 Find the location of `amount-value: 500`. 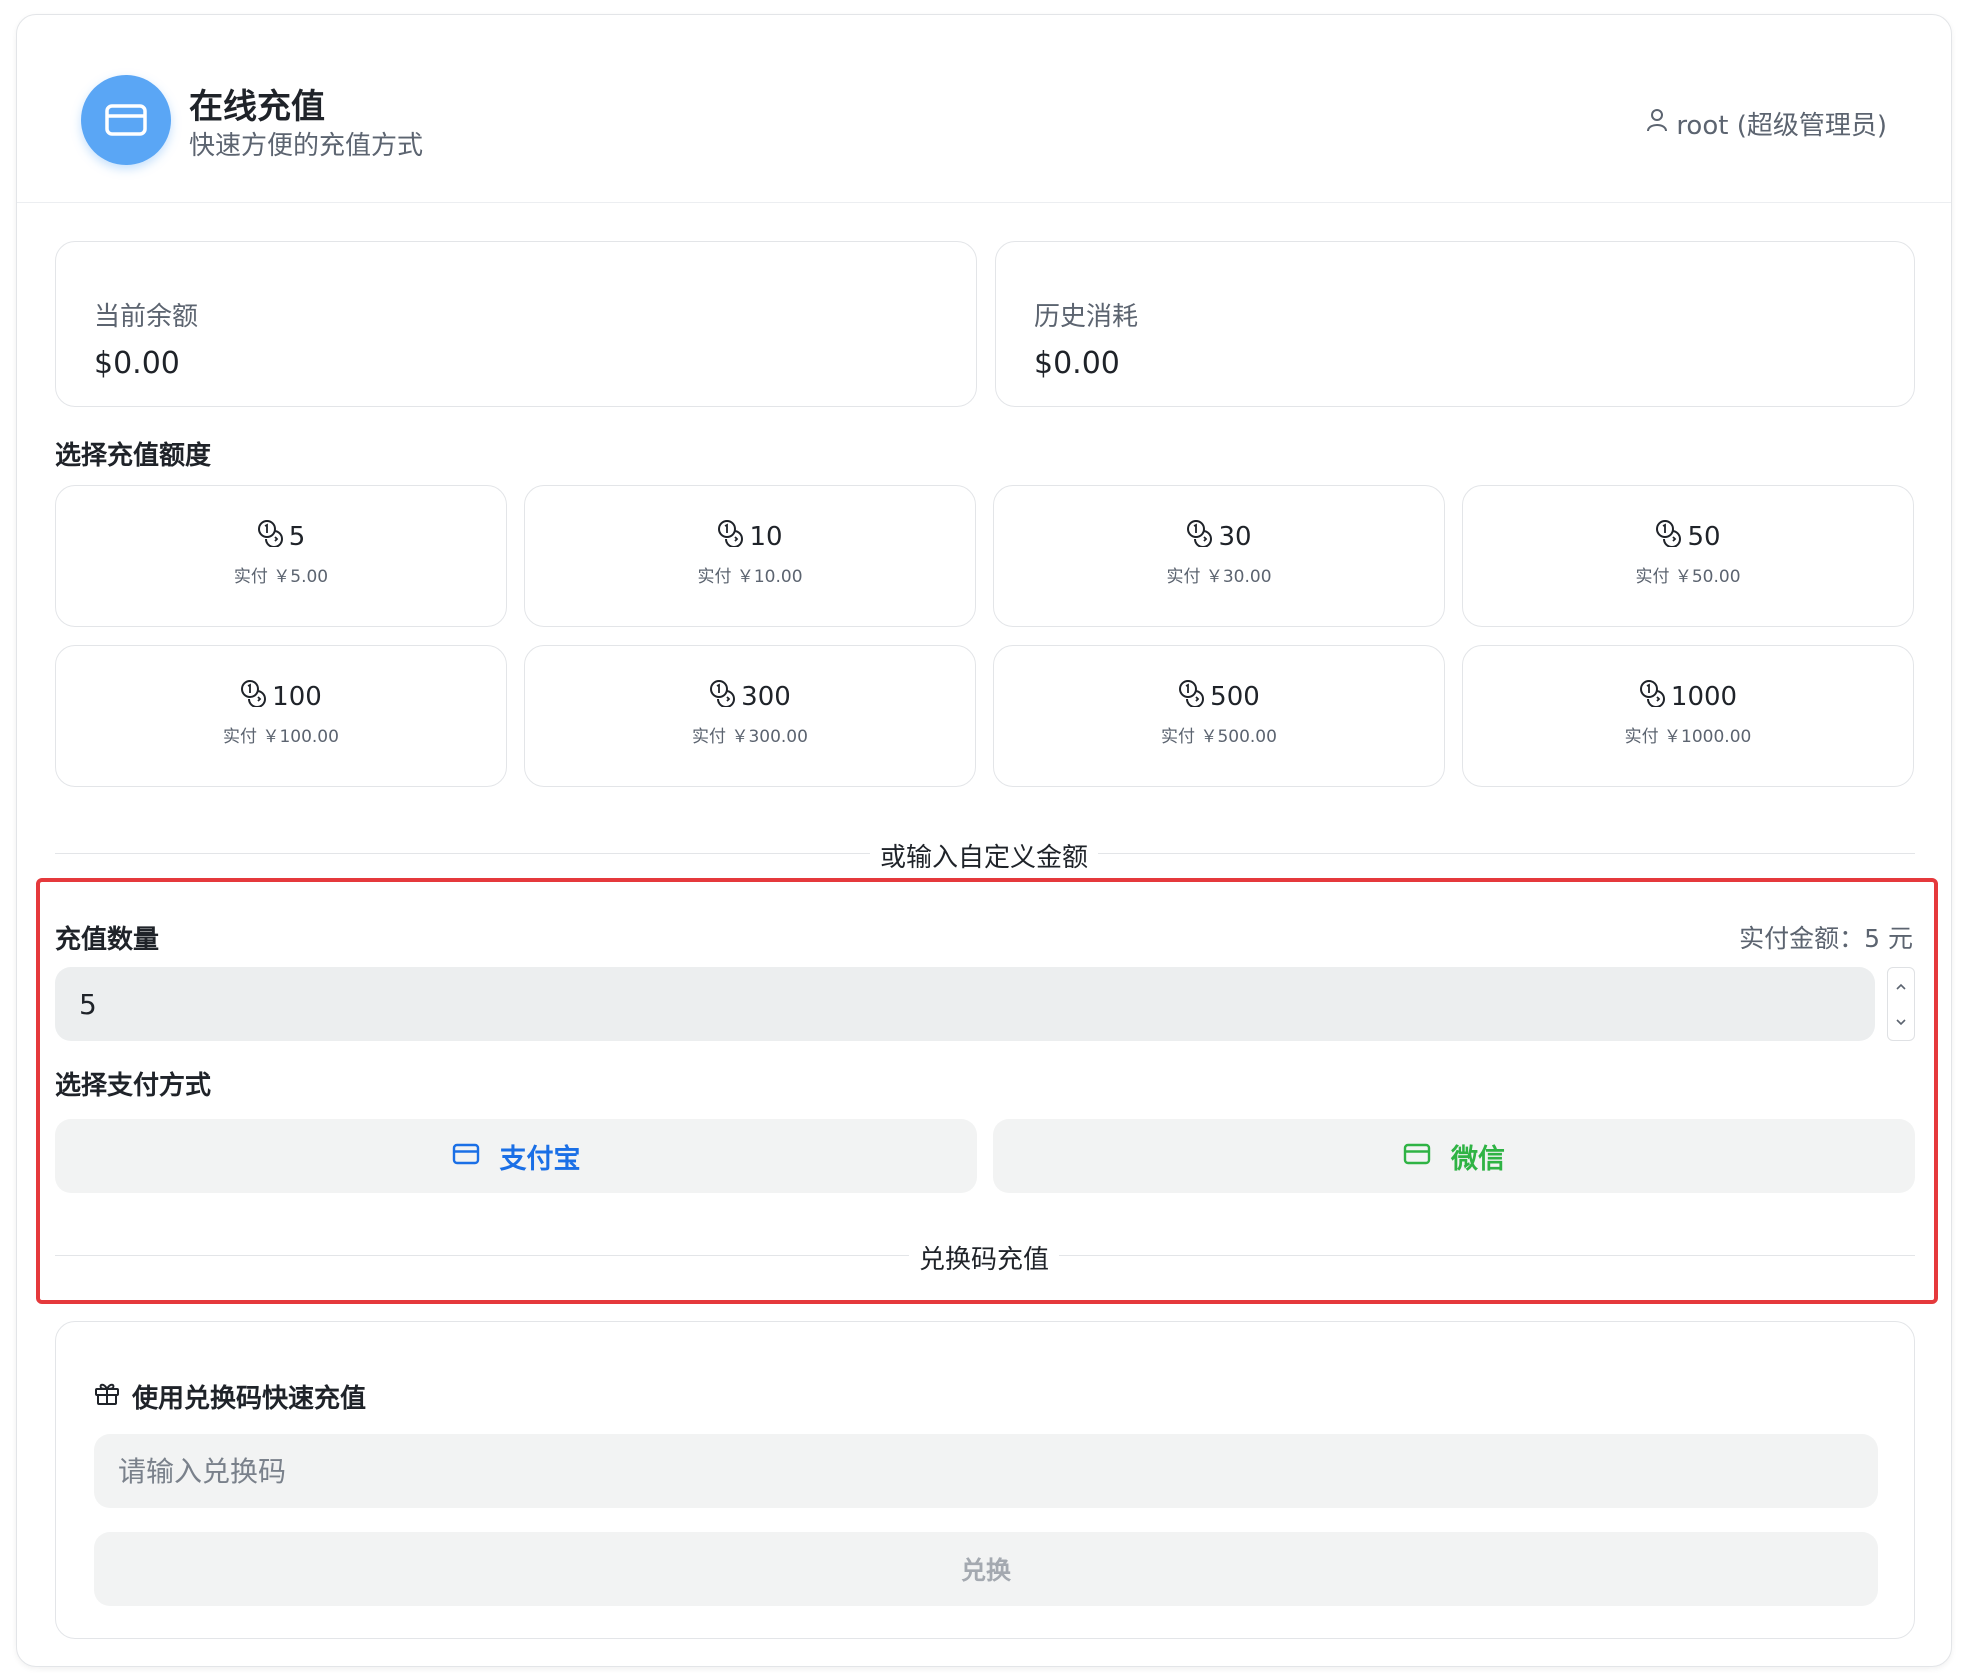

amount-value: 500 is located at coordinates (1235, 696).